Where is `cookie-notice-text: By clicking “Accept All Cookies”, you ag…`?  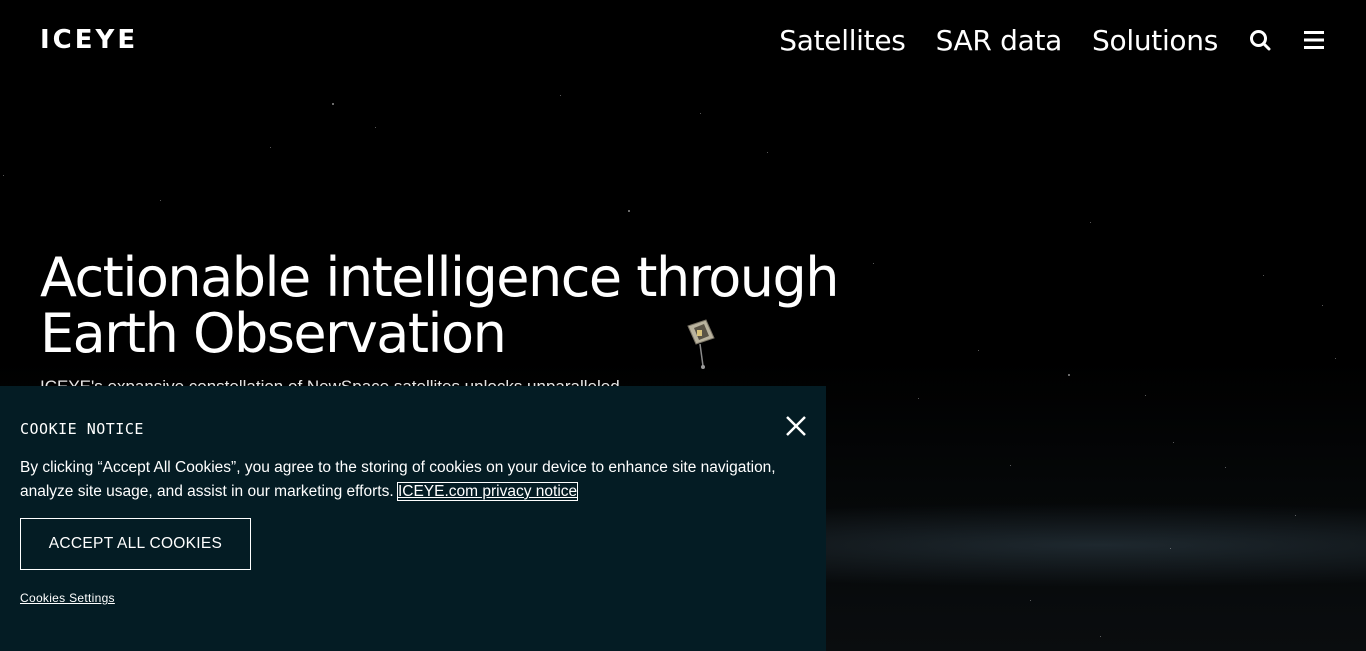
cookie-notice-text: By clicking “Accept All Cookies”, you ag… is located at coordinates (400, 480).